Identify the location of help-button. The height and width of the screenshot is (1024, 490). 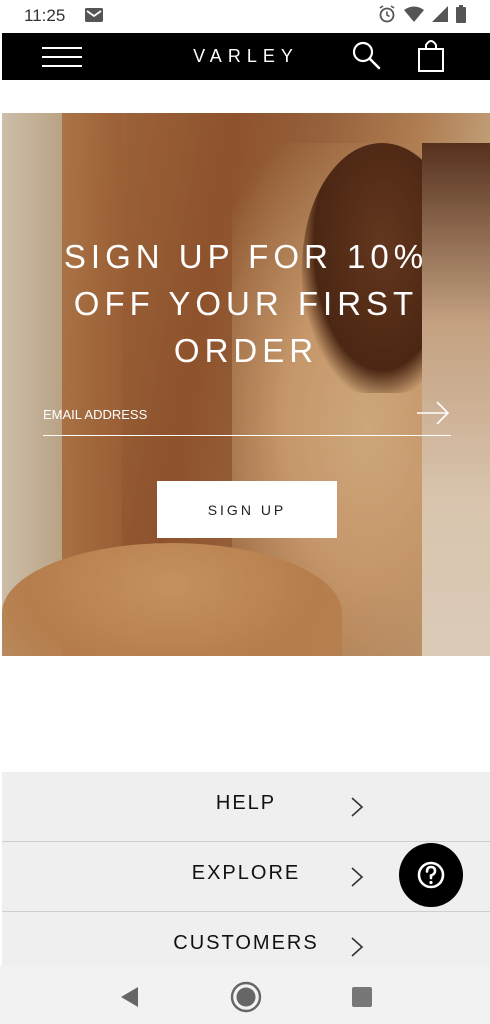
(431, 875).